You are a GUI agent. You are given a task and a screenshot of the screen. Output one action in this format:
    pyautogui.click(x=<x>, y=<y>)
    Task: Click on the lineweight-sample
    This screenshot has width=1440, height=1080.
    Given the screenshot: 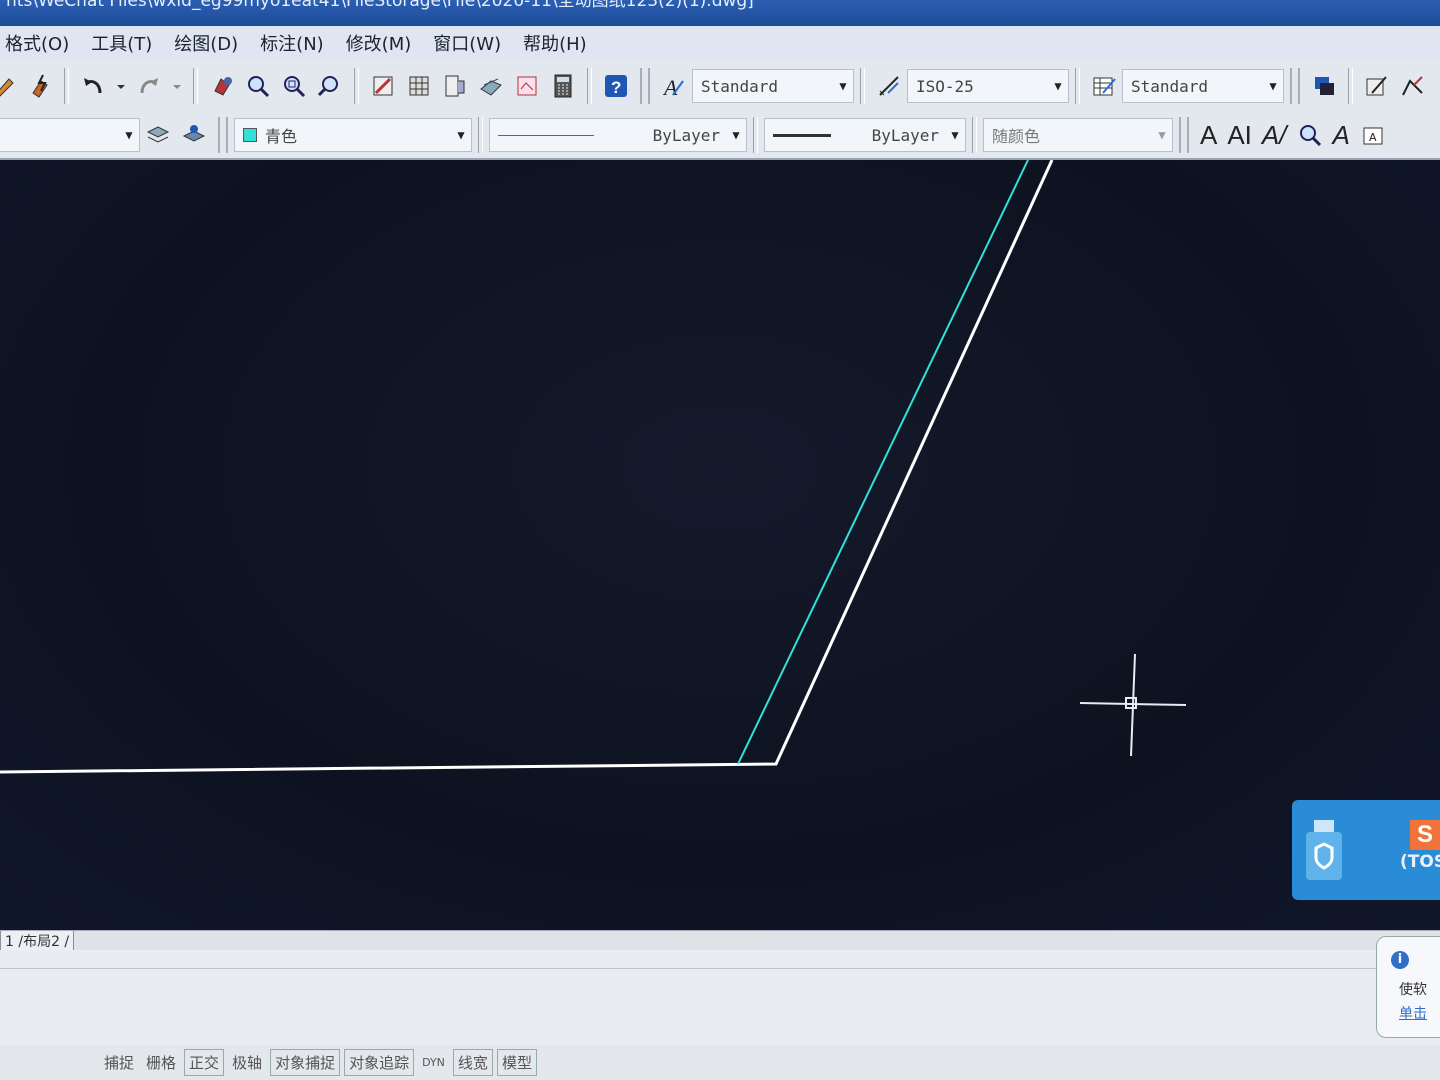 What is the action you would take?
    pyautogui.click(x=802, y=135)
    